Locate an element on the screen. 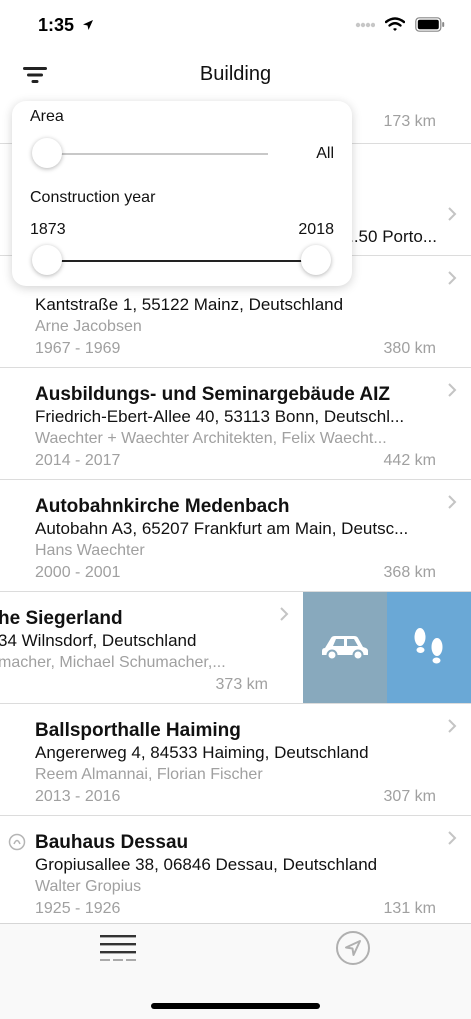 The image size is (471, 1019). home-indicator is located at coordinates (235, 1006).